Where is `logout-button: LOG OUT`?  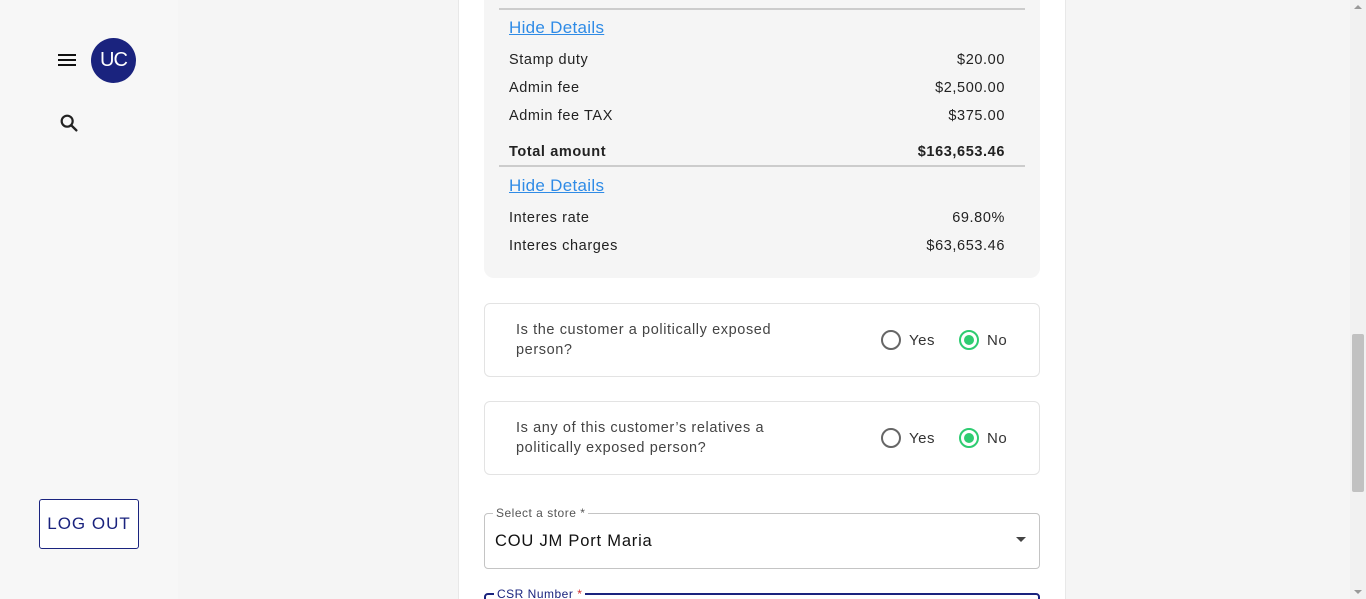
logout-button: LOG OUT is located at coordinates (89, 524).